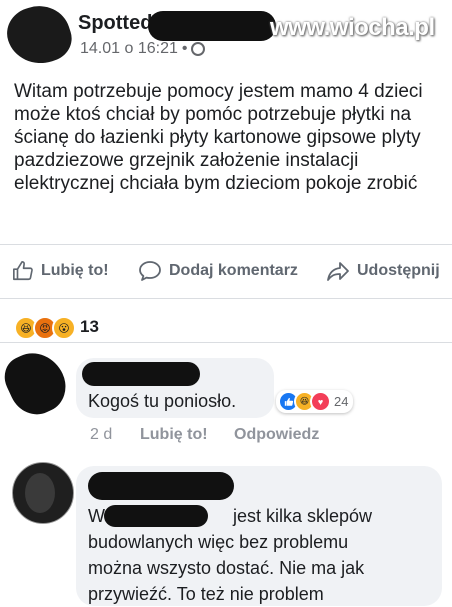  Describe the element at coordinates (101, 435) in the screenshot. I see `comment-age: 2 d` at that location.